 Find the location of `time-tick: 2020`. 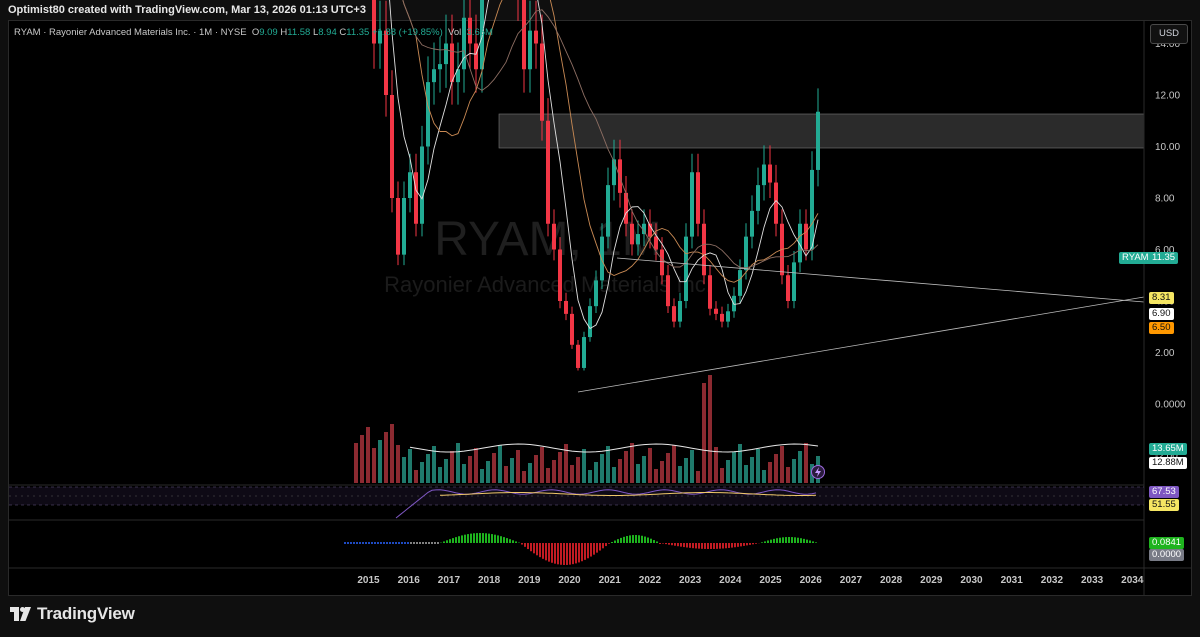

time-tick: 2020 is located at coordinates (569, 580).